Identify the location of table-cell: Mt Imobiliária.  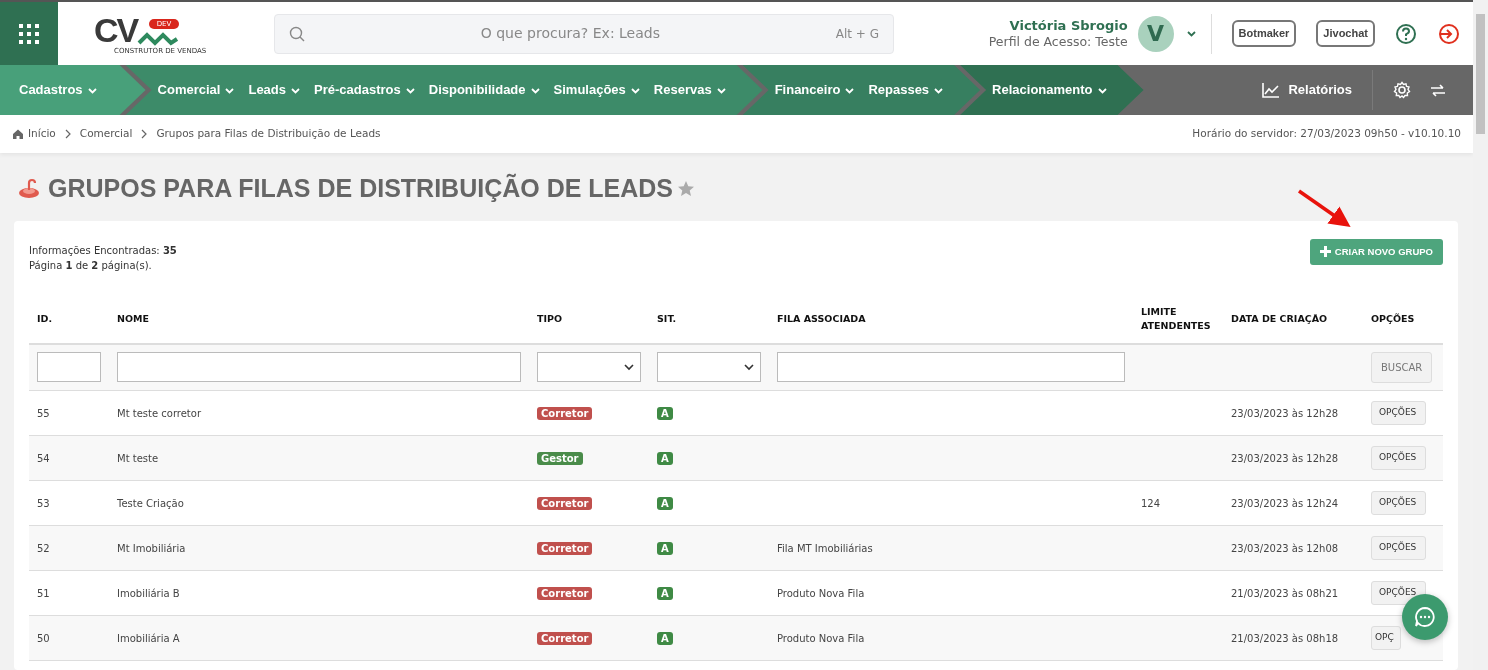
(151, 548).